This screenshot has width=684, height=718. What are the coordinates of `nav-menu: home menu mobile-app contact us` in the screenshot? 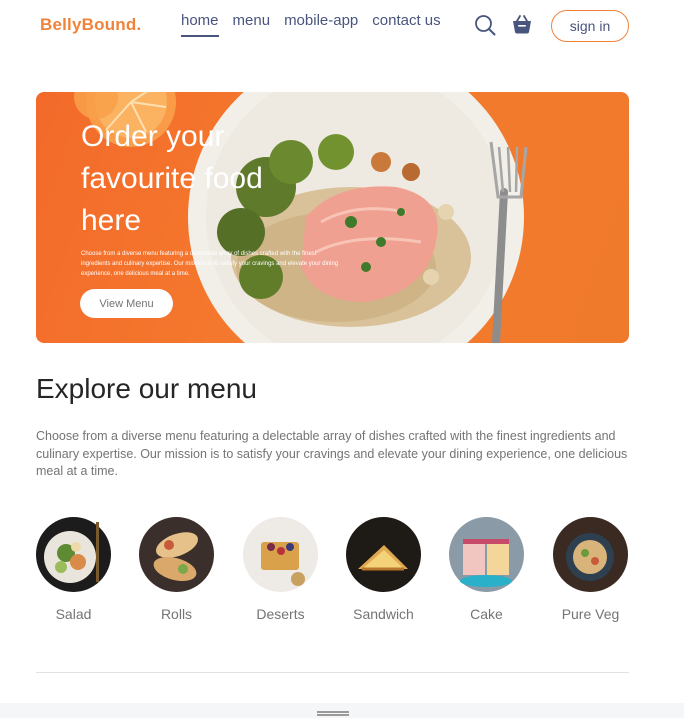 It's located at (311, 24).